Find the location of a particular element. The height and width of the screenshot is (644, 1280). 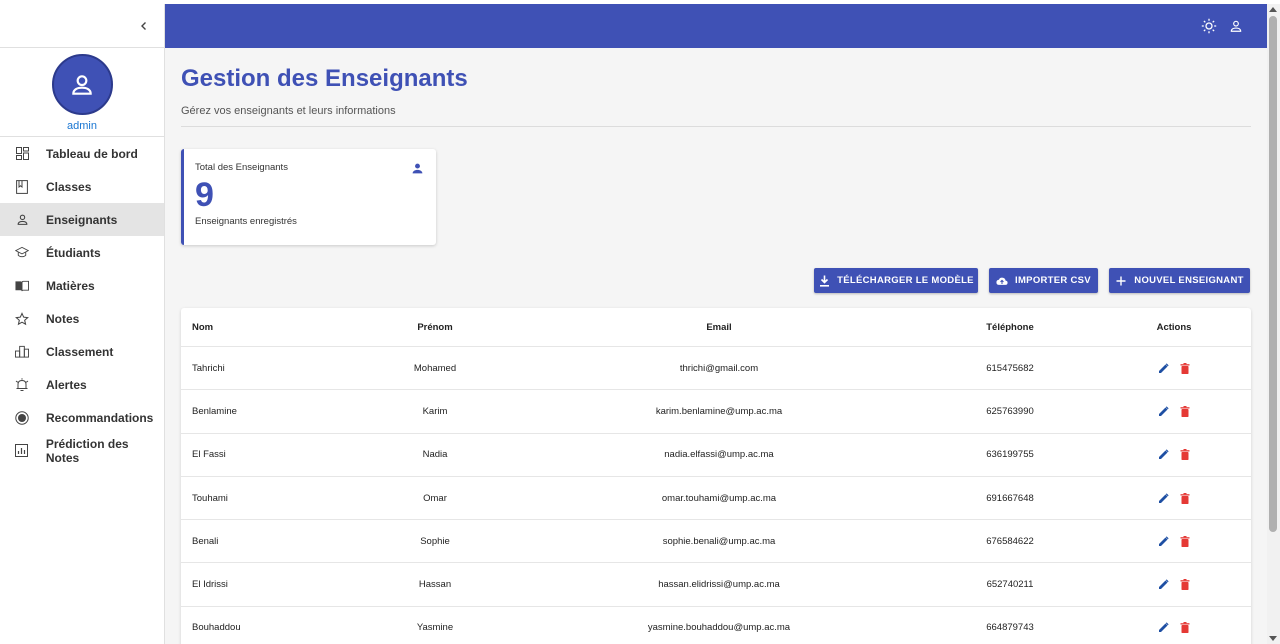

new-teacher-button: NOUVEL ENSEIGNANT is located at coordinates (1179, 280).